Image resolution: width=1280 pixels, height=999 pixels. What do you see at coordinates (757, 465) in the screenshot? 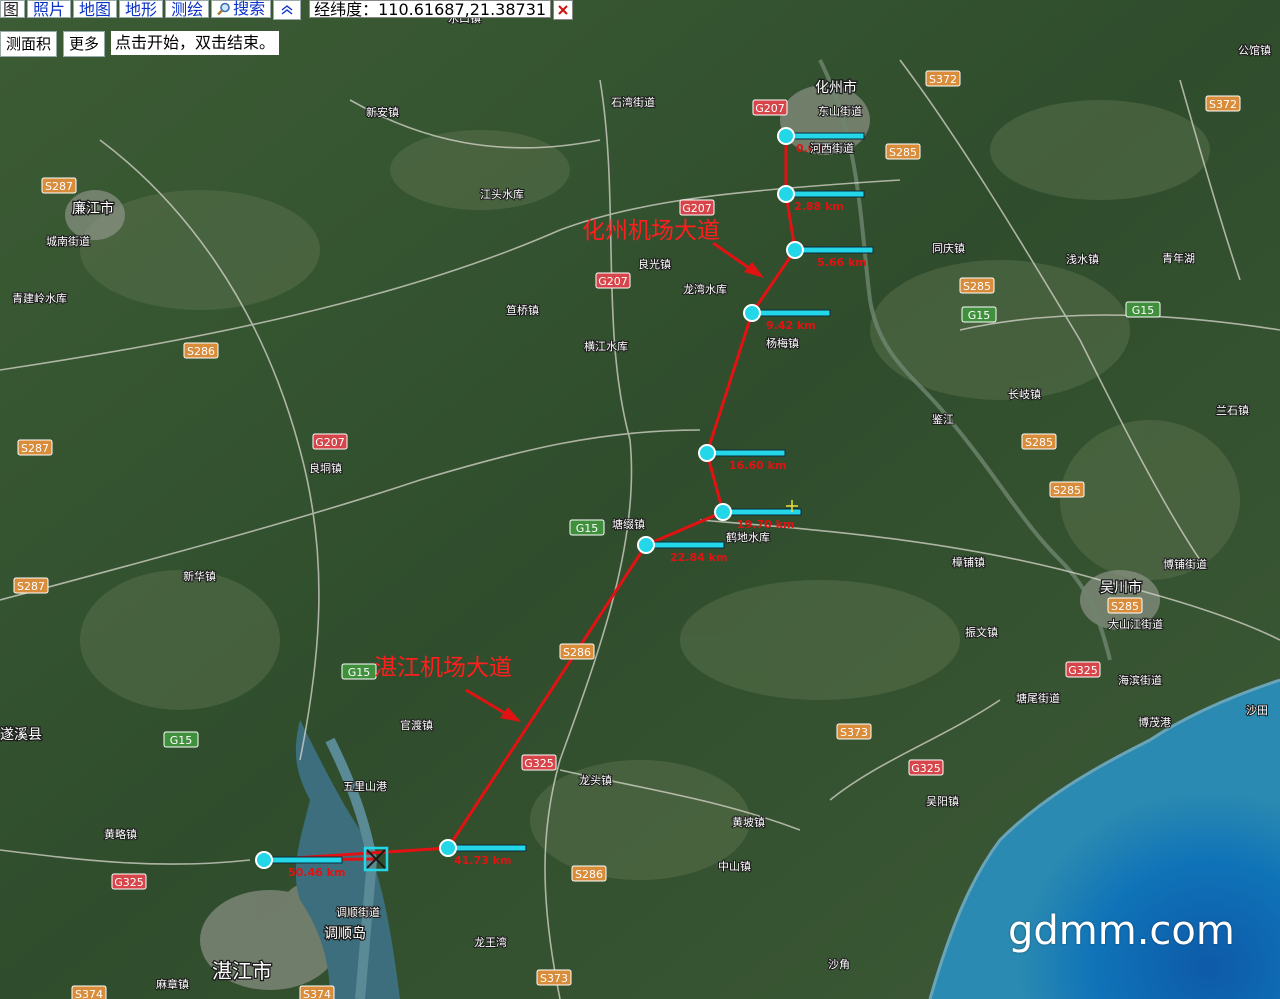
I see `distance-label: 16.60 km` at bounding box center [757, 465].